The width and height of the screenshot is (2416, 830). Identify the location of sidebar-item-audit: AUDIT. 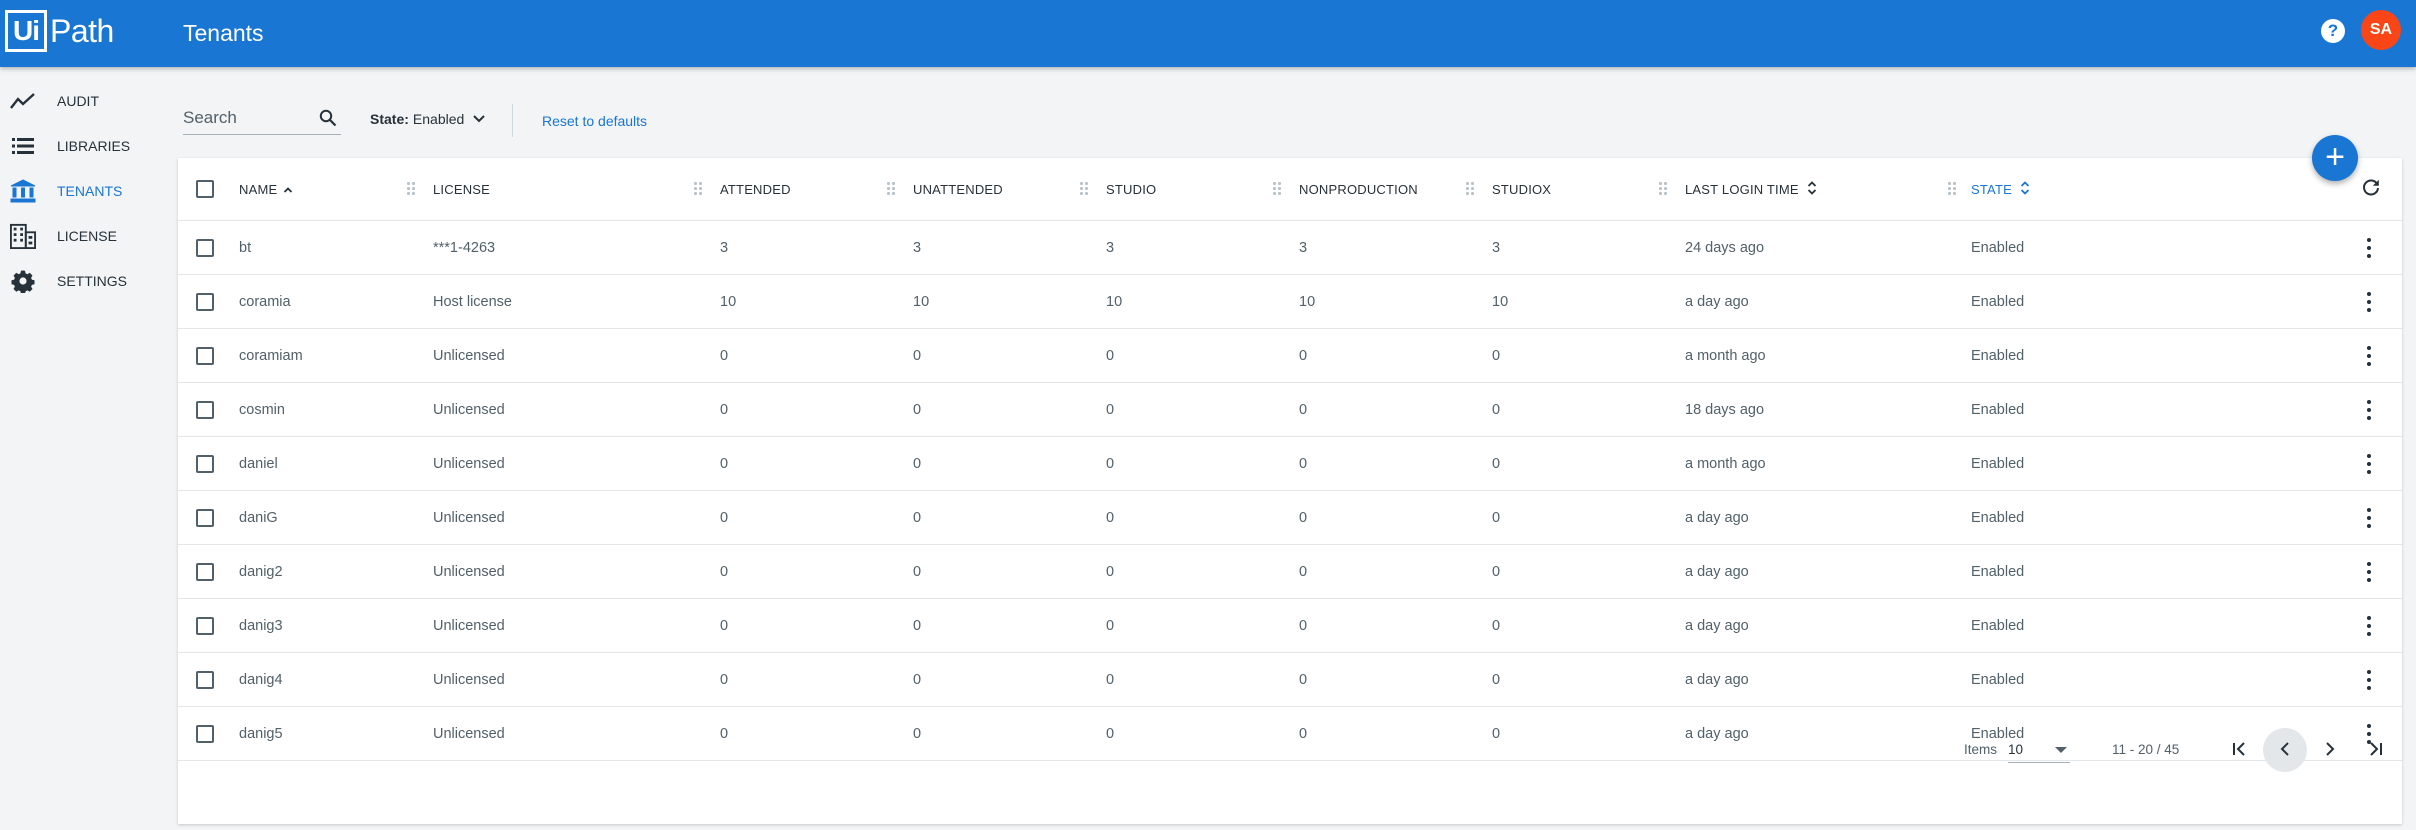
(85, 100).